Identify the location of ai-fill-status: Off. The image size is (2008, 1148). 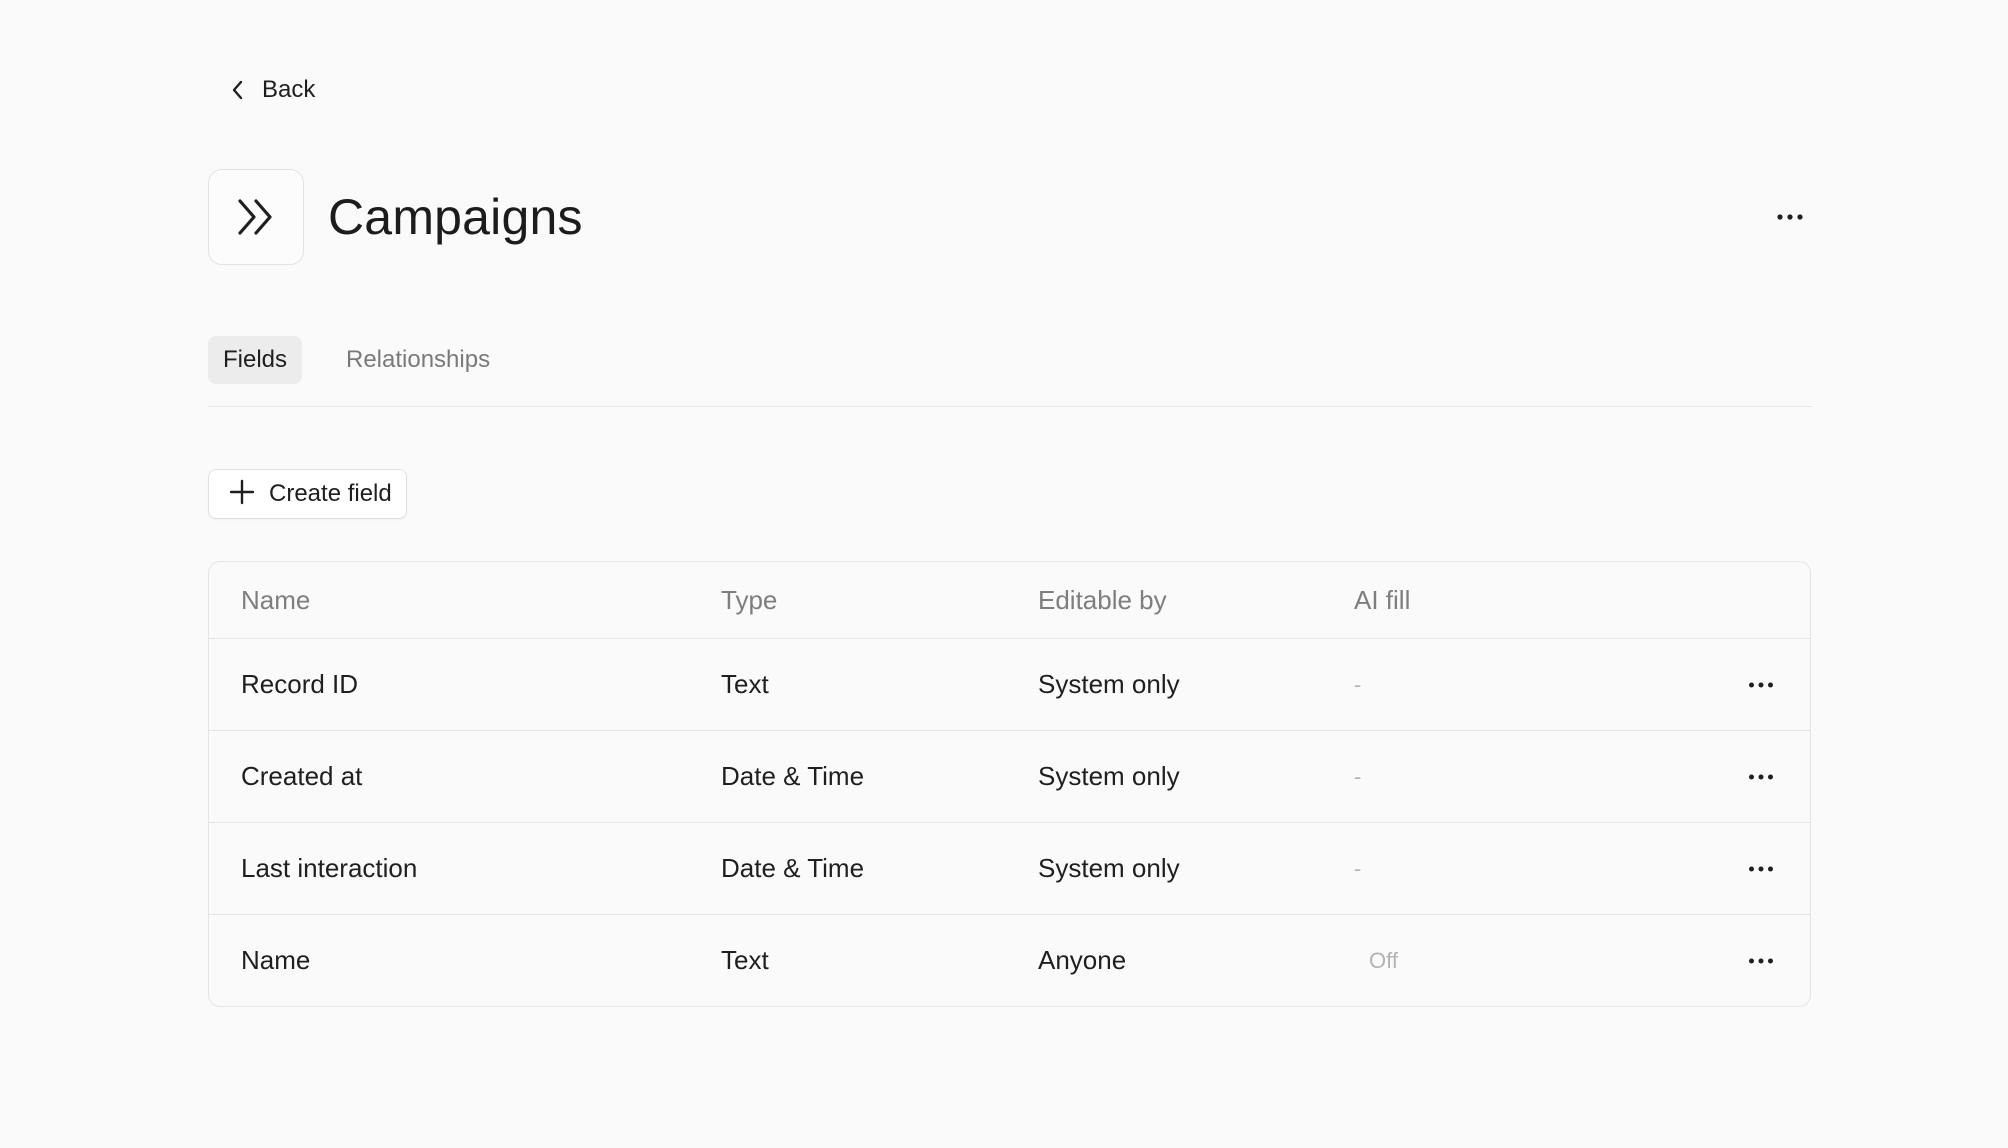
(1383, 961).